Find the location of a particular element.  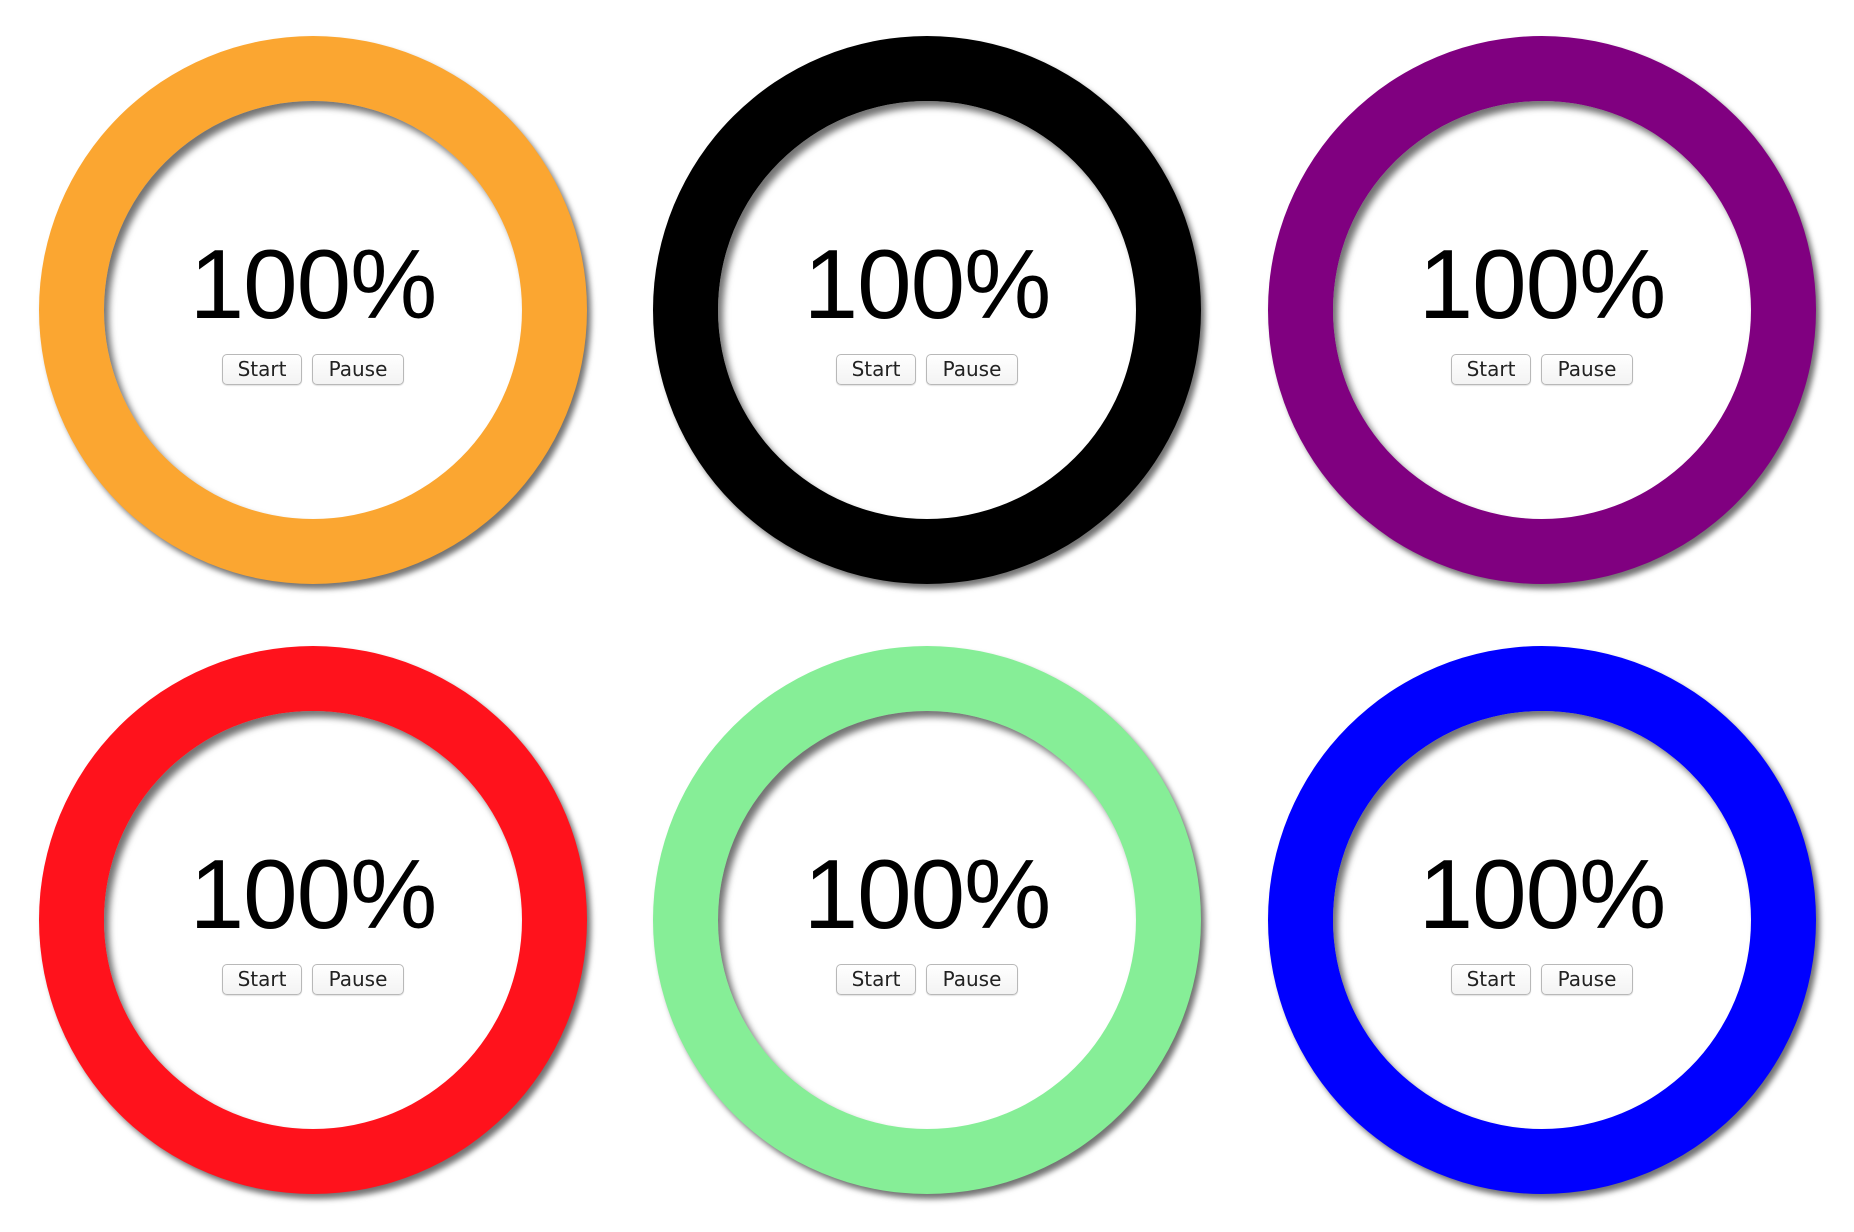

progress-ring-red: 100% Start Pause is located at coordinates (313, 920).